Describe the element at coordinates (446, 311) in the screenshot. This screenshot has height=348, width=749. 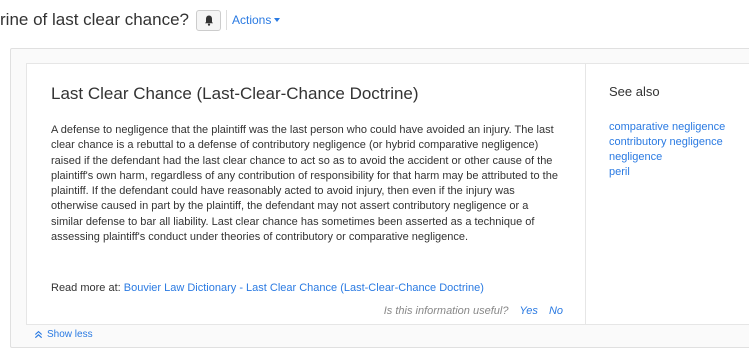
I see `feedback-question: Is this information useful?` at that location.